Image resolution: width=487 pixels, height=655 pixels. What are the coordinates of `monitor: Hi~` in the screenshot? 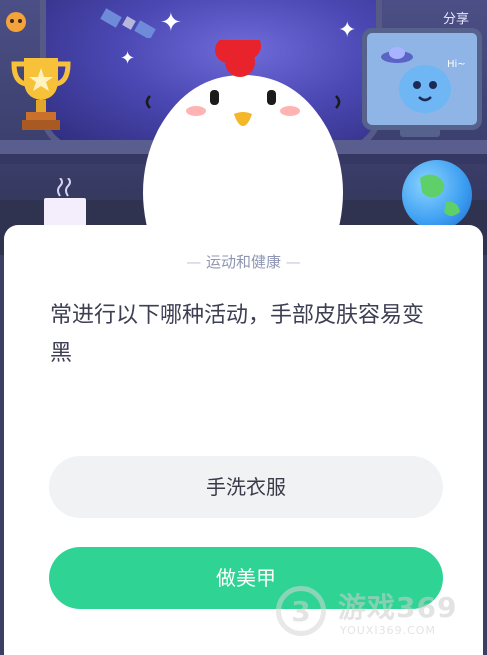 It's located at (422, 79).